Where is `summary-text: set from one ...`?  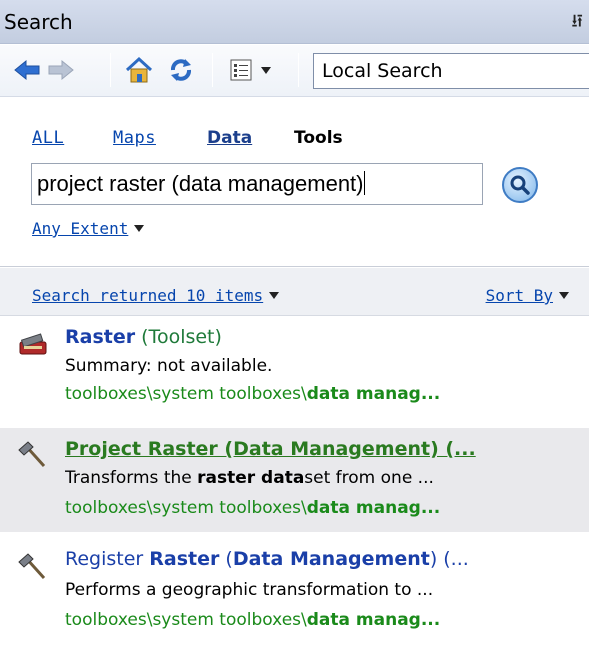 summary-text: set from one ... is located at coordinates (369, 478).